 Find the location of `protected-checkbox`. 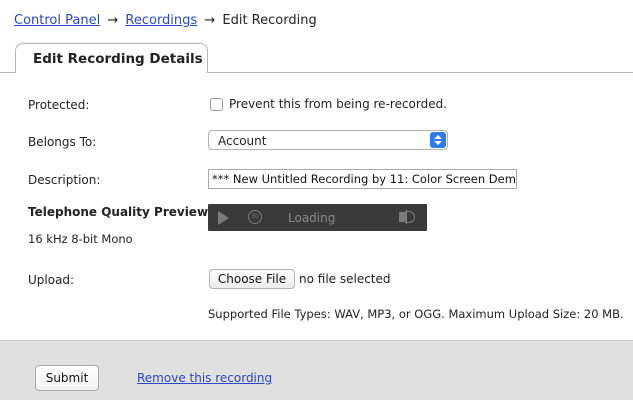

protected-checkbox is located at coordinates (216, 104).